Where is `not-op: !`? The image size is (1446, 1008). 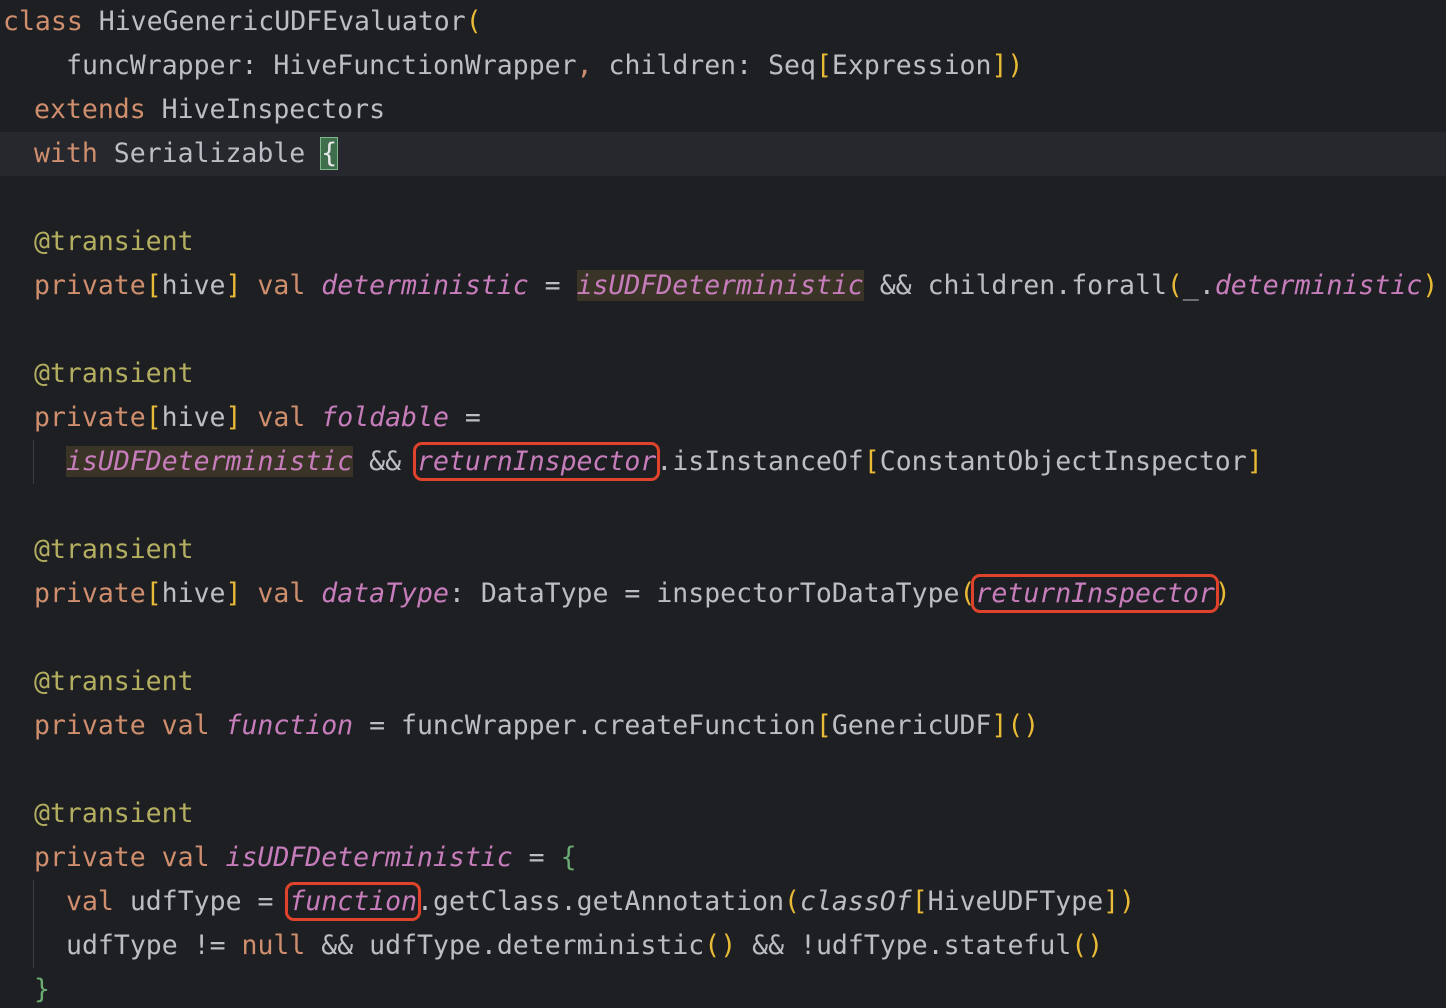 not-op: ! is located at coordinates (808, 945).